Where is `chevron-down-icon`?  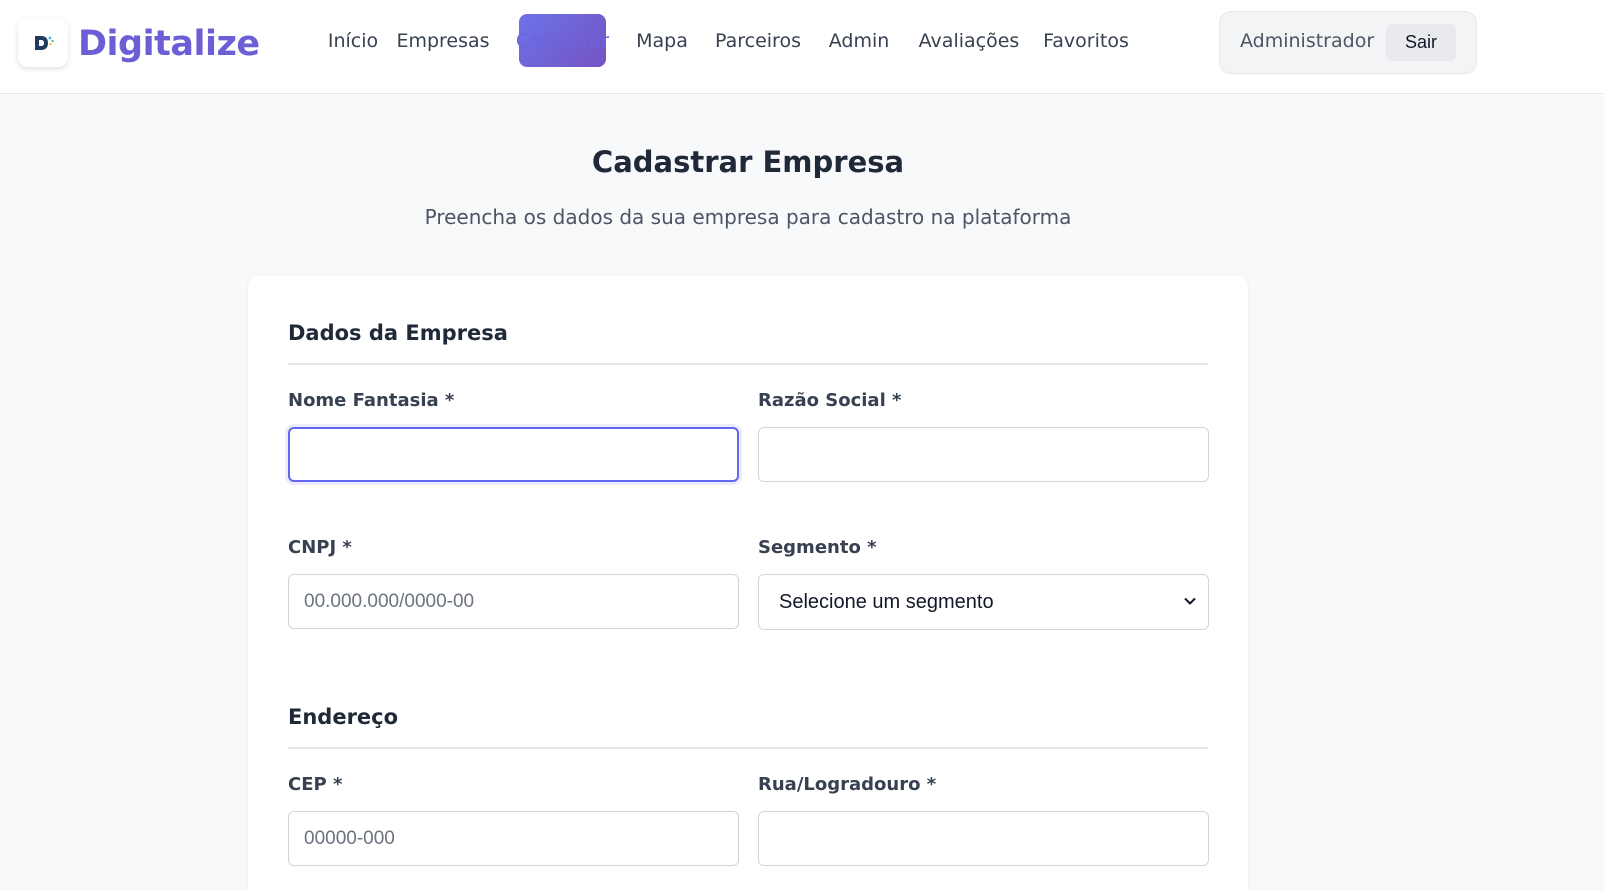 chevron-down-icon is located at coordinates (1190, 601).